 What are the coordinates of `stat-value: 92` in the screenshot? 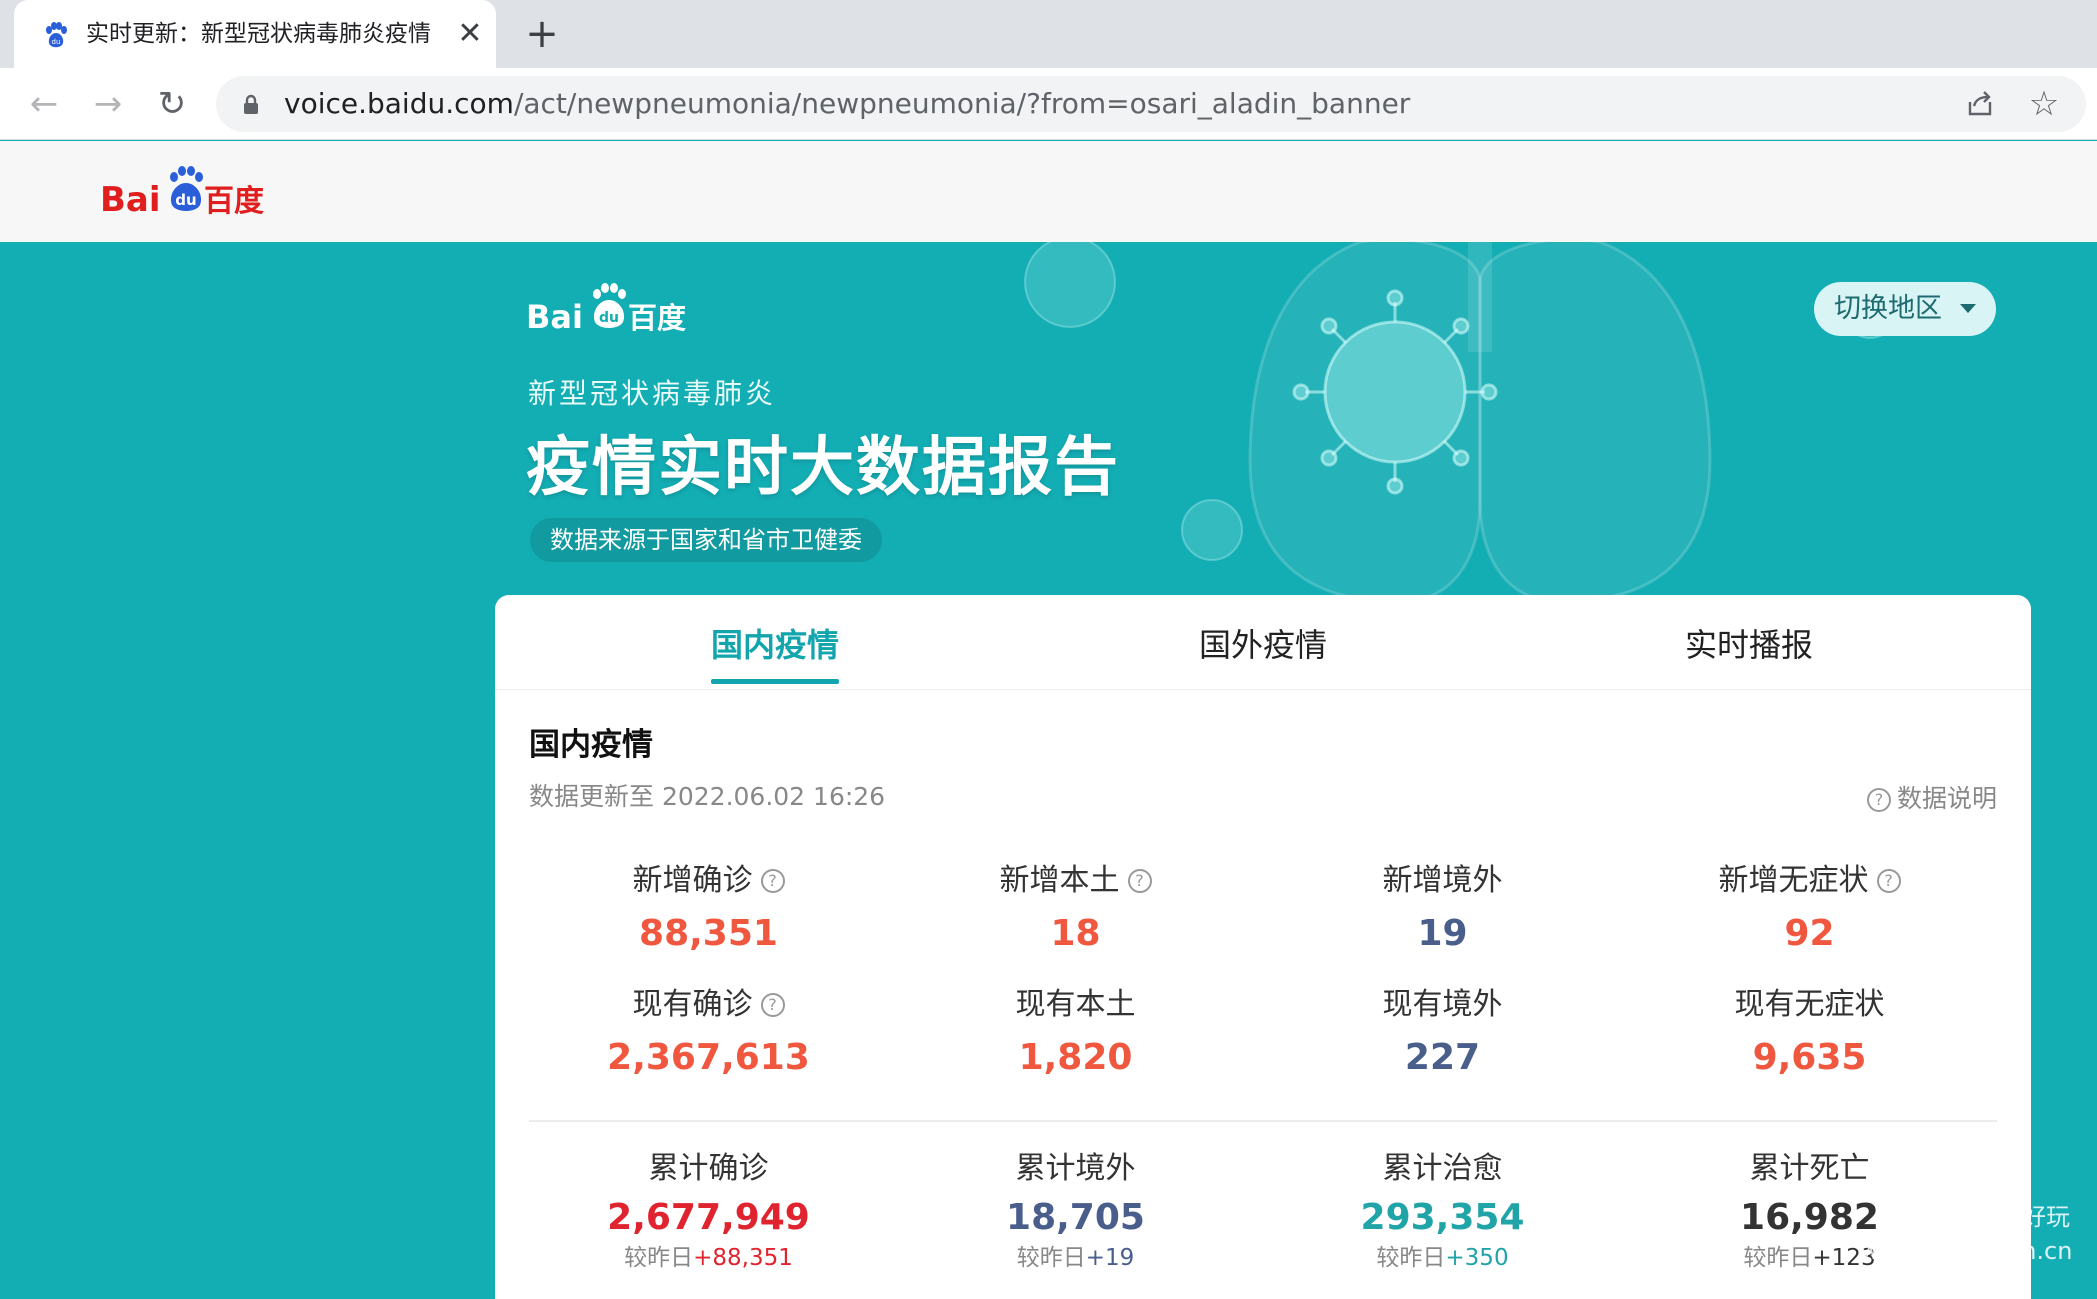 It's located at (1809, 933).